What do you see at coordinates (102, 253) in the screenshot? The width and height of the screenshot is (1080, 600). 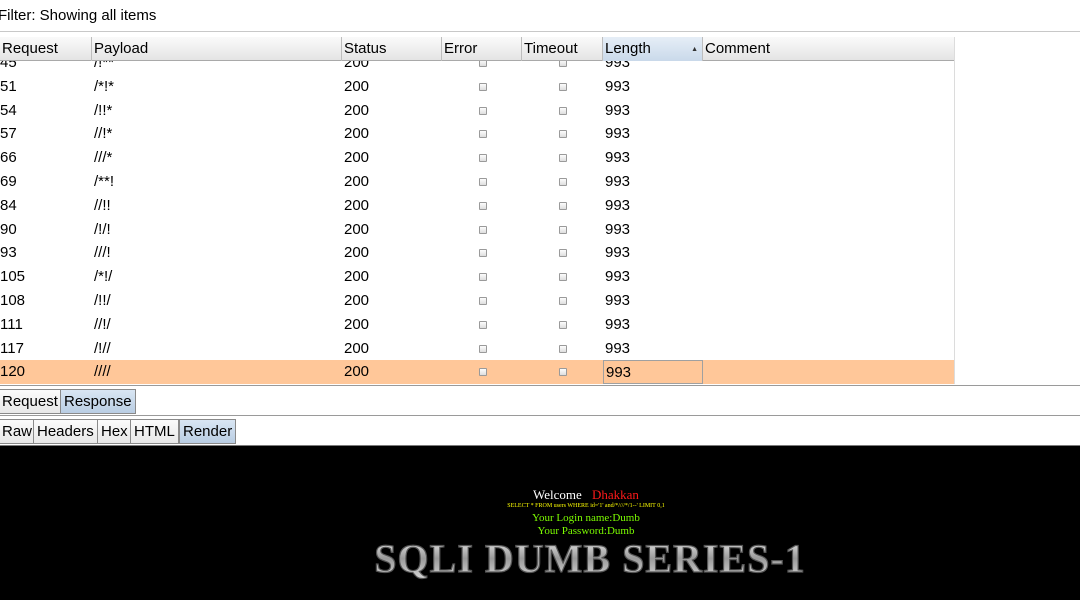 I see `cell-payload: ///!` at bounding box center [102, 253].